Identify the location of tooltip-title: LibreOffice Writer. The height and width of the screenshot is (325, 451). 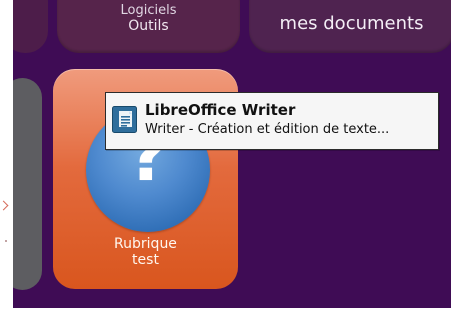
(220, 110).